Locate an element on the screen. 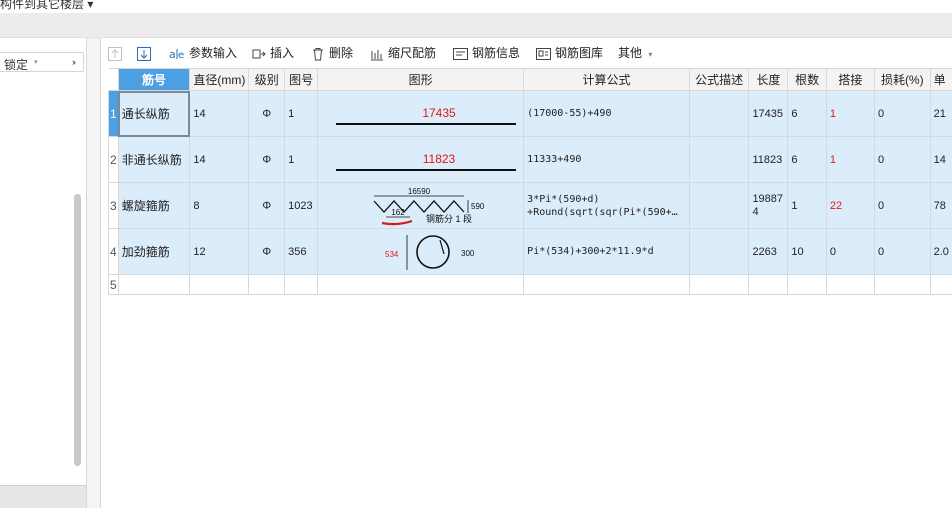 The height and width of the screenshot is (508, 952). delete-button: 删除 is located at coordinates (332, 53).